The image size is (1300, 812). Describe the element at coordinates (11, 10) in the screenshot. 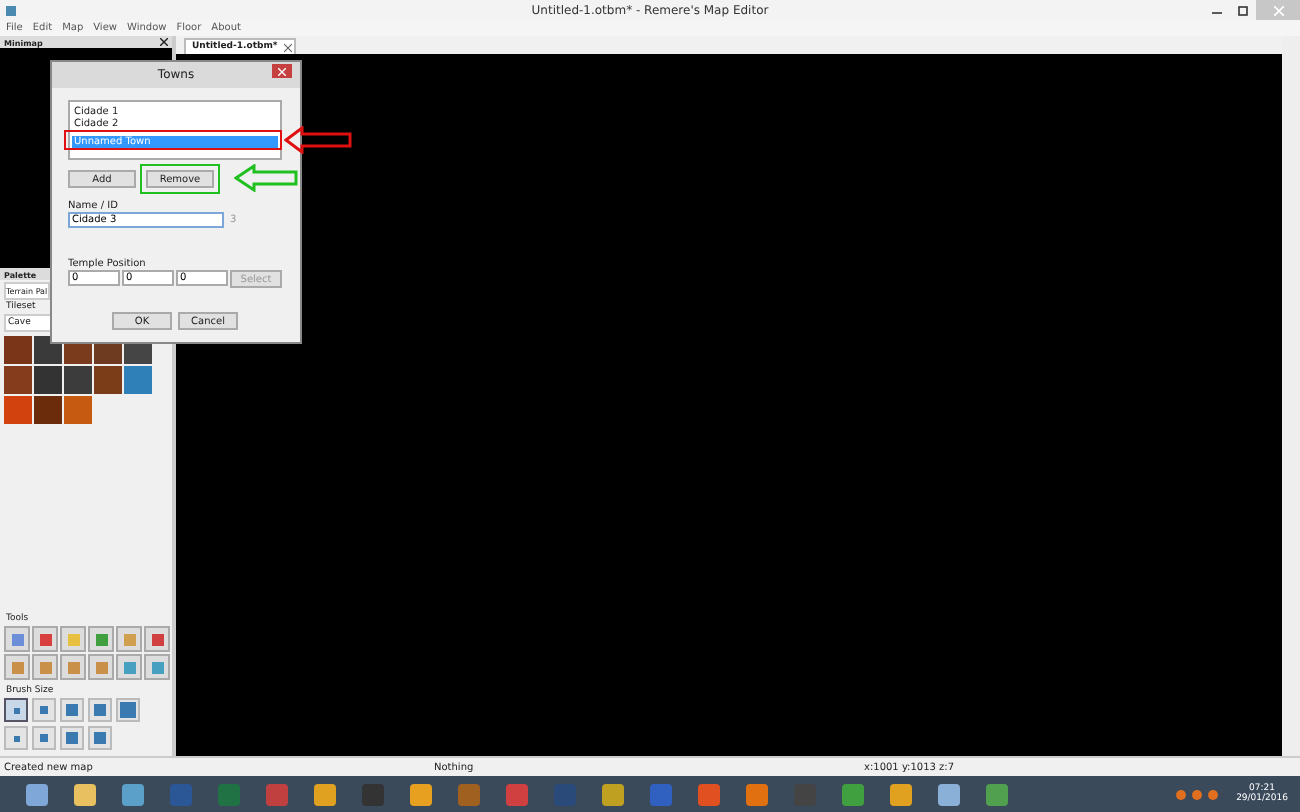

I see `app-icon` at that location.